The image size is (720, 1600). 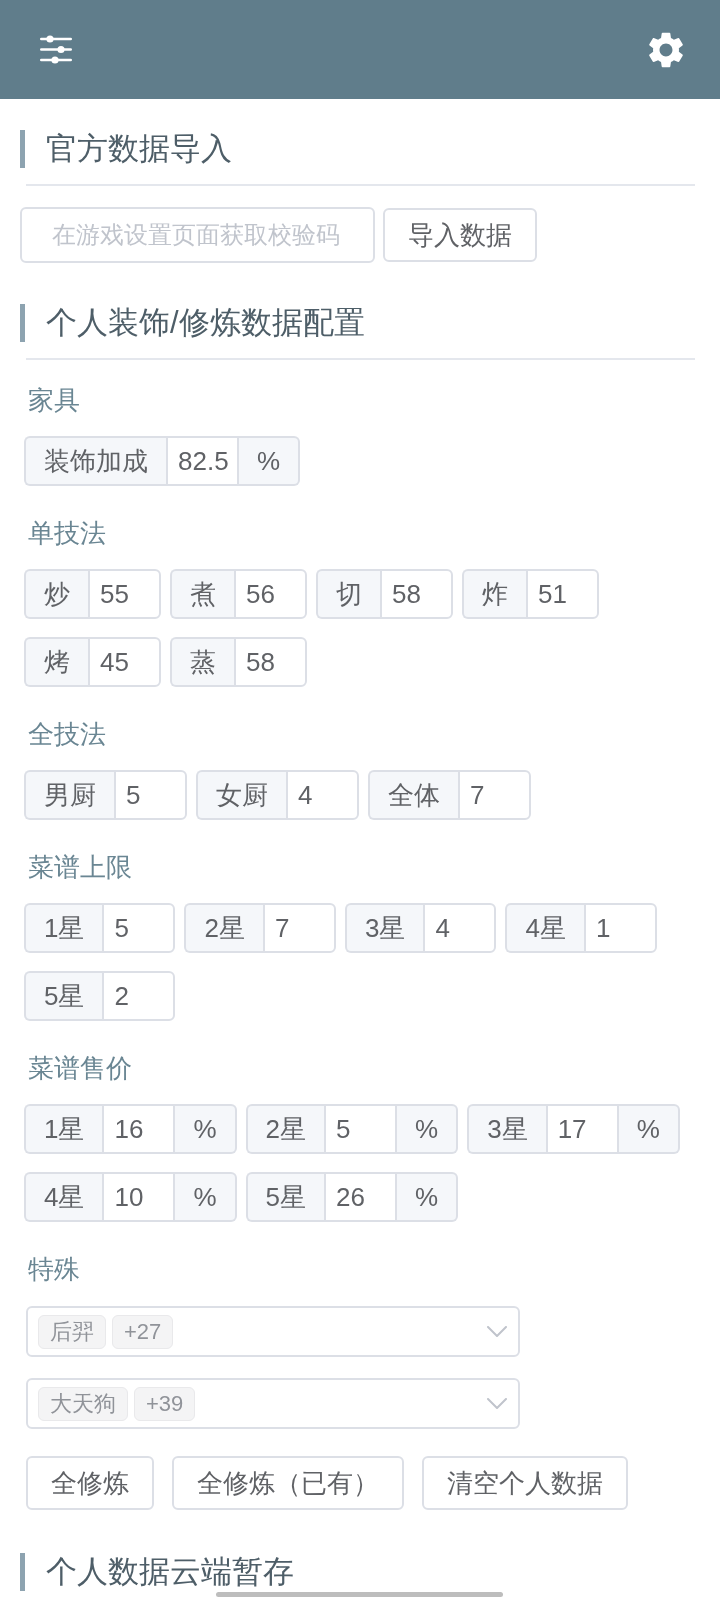 I want to click on number-input: 10, so click(x=139, y=1197).